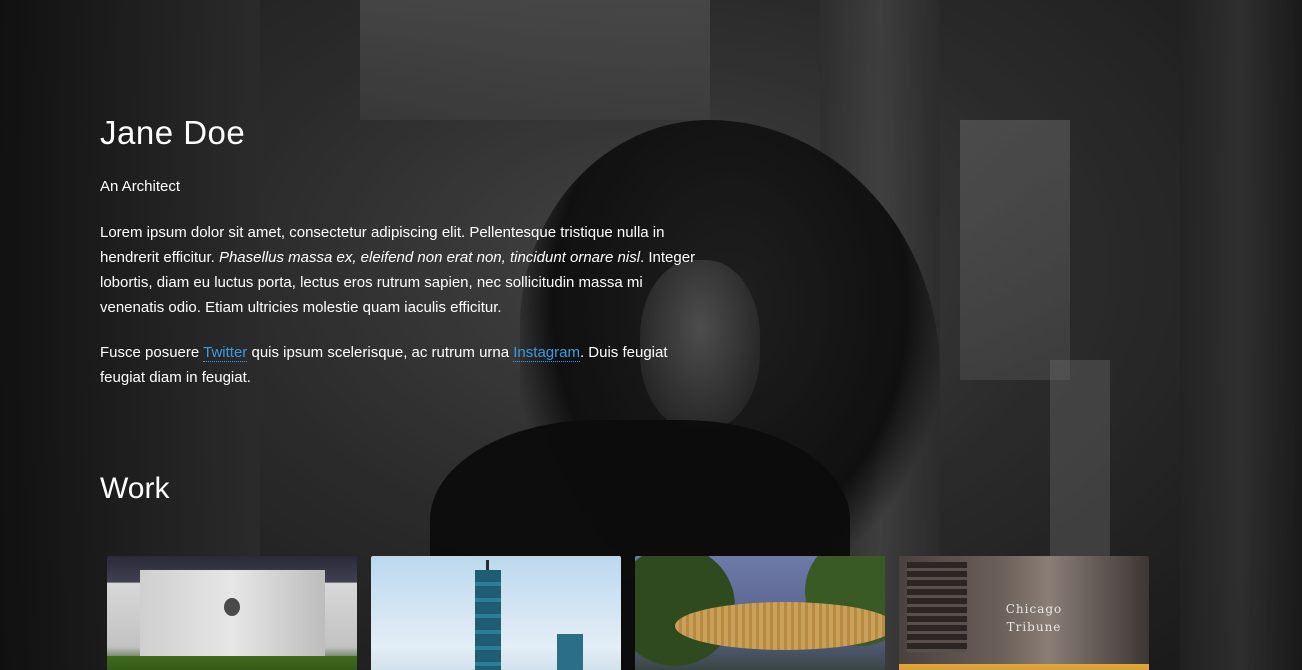 The height and width of the screenshot is (670, 1302). What do you see at coordinates (152, 352) in the screenshot?
I see `social-text-start: Fusce posuere` at bounding box center [152, 352].